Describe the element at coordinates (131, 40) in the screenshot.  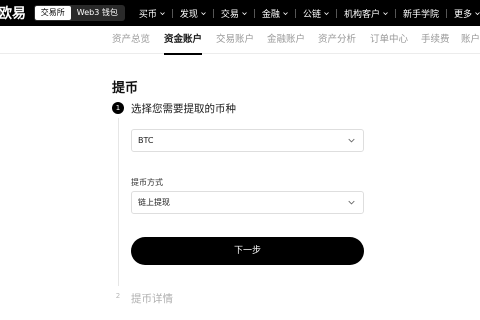
I see `tab-asset-overview: 资产总览` at that location.